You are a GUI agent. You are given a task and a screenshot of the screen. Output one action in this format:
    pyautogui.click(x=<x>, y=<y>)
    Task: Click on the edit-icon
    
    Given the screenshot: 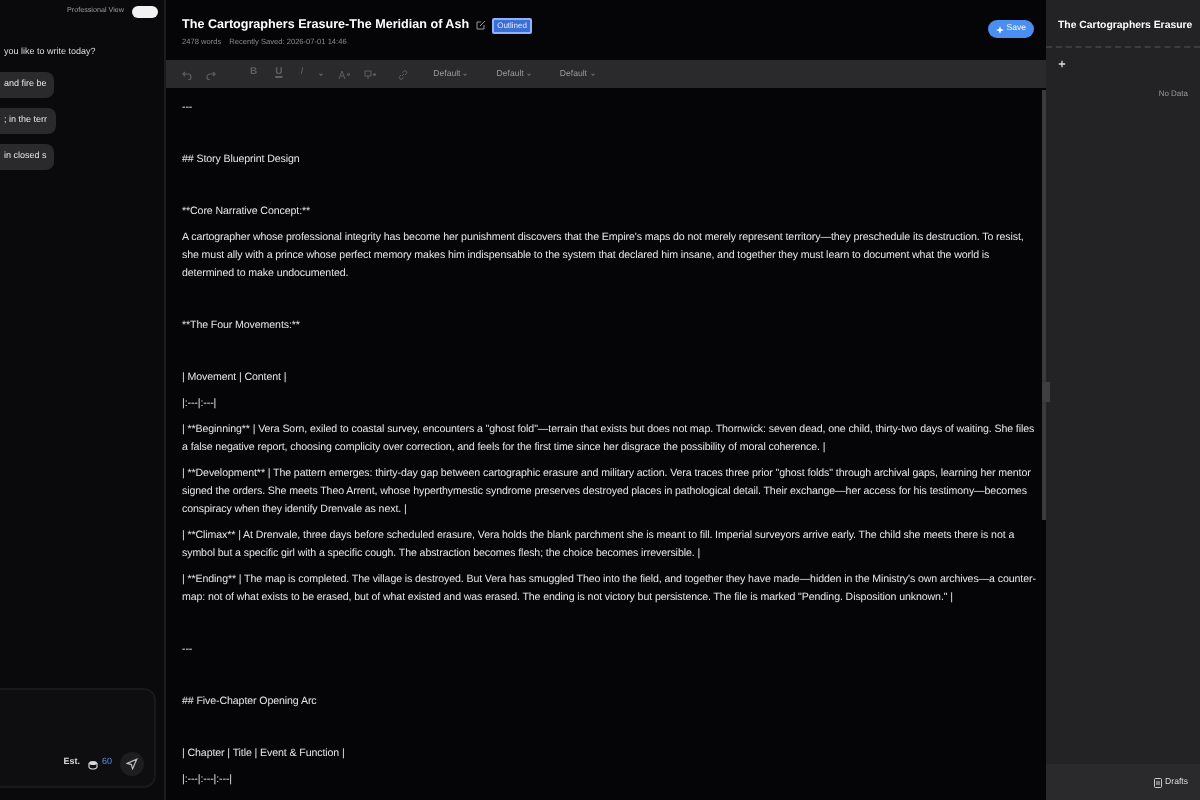 What is the action you would take?
    pyautogui.click(x=480, y=25)
    